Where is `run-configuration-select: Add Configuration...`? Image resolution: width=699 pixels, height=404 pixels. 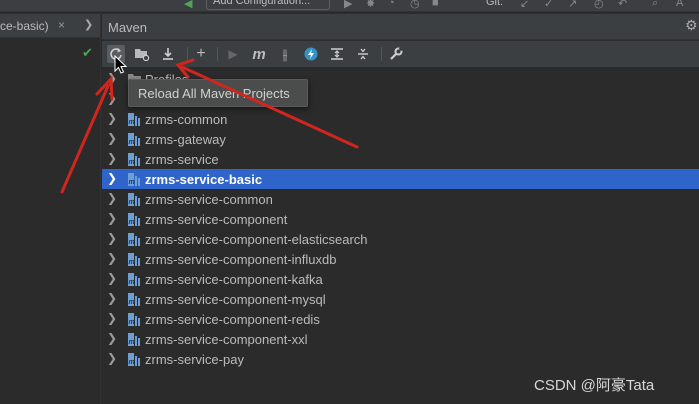 run-configuration-select: Add Configuration... is located at coordinates (268, 5).